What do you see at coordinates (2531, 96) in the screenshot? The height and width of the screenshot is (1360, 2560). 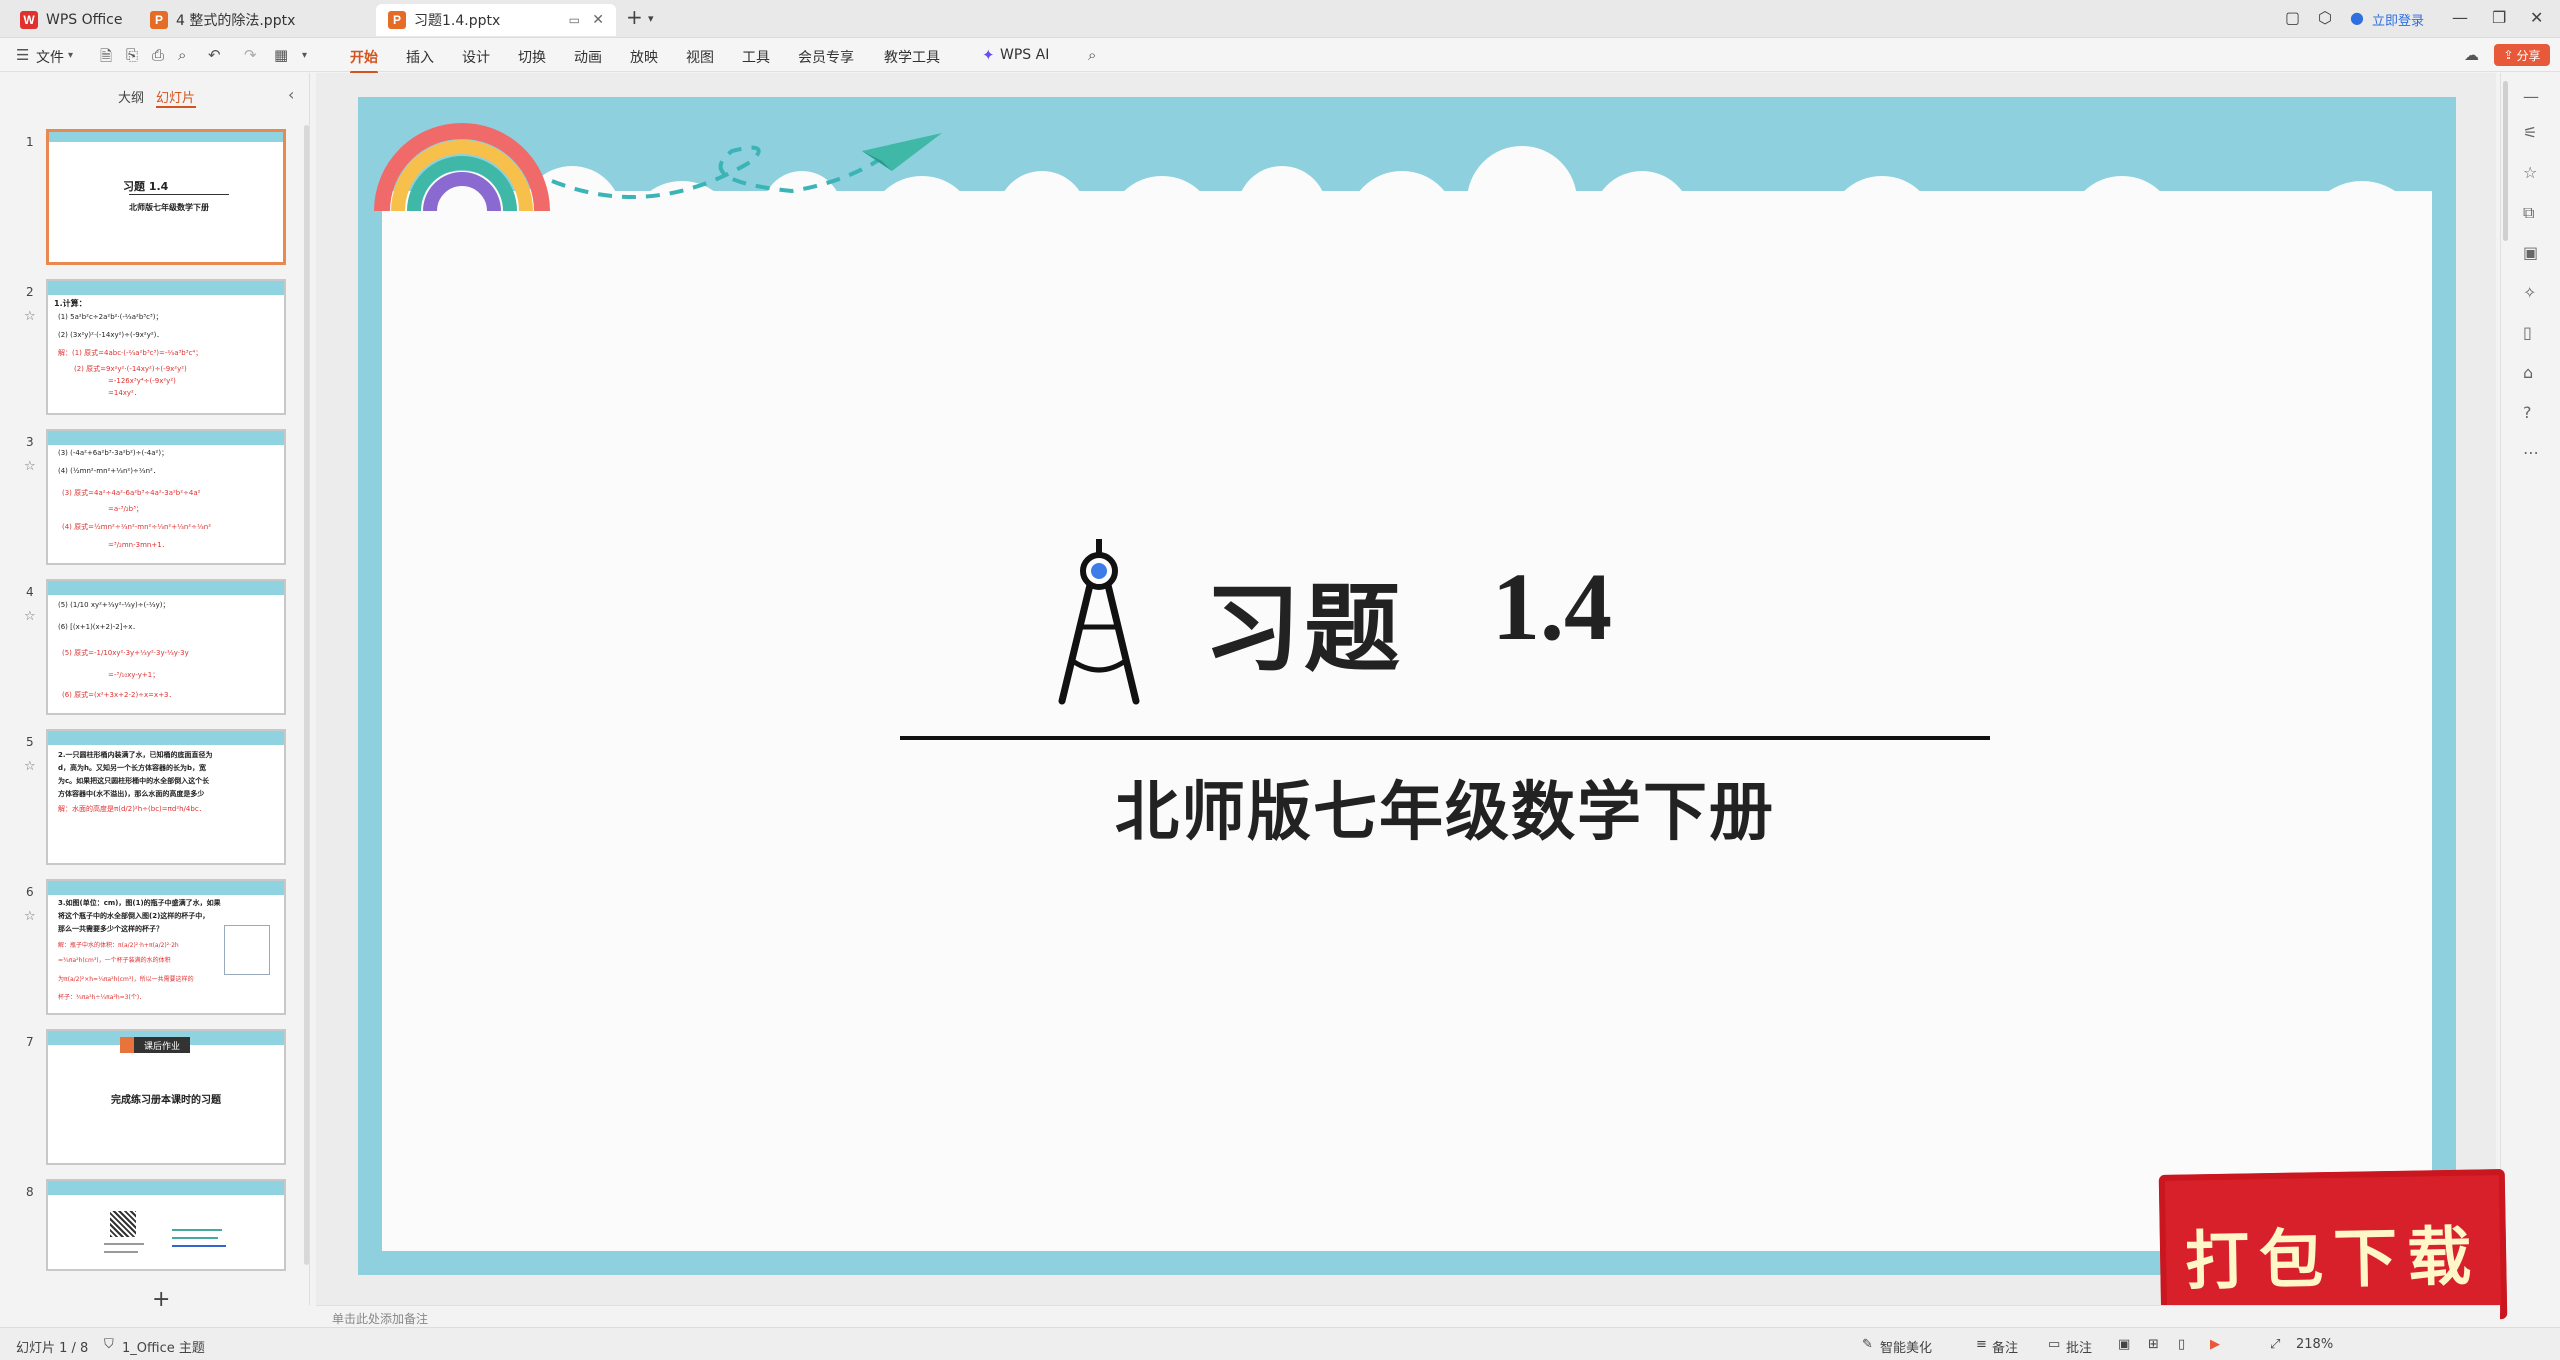 I see `collapse-icon: —` at bounding box center [2531, 96].